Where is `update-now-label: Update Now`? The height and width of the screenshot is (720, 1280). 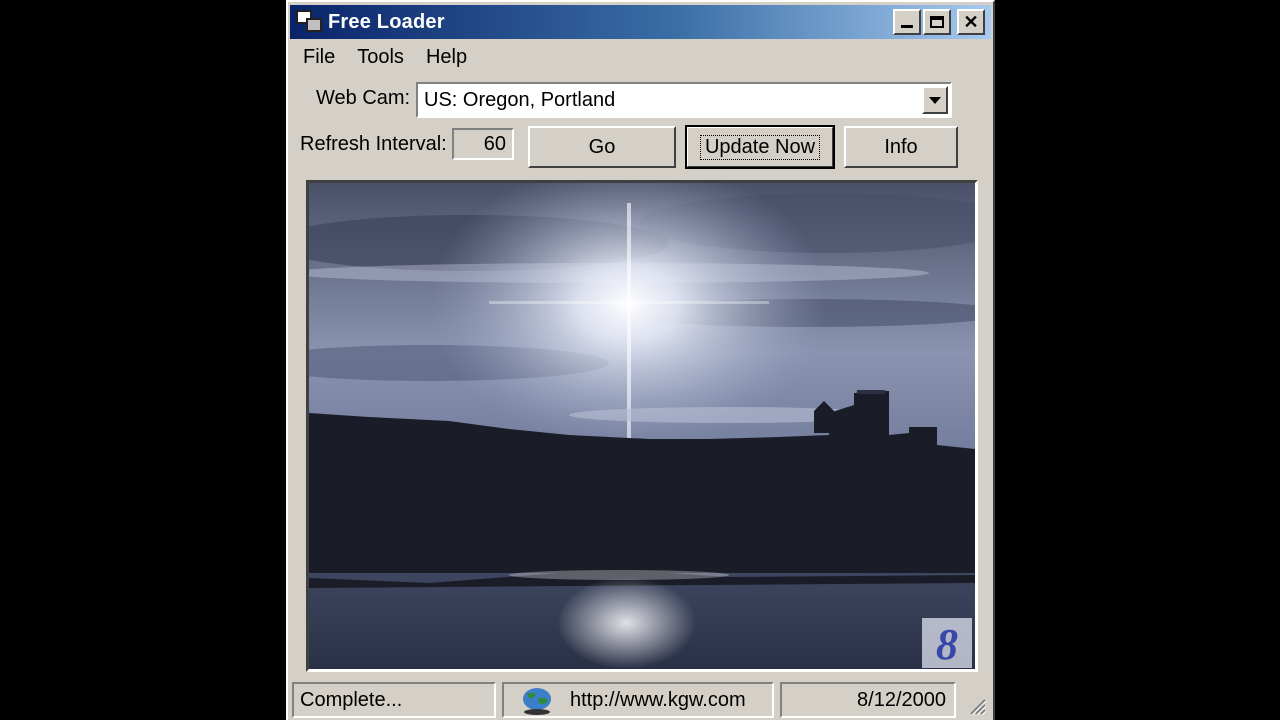
update-now-label: Update Now is located at coordinates (760, 147).